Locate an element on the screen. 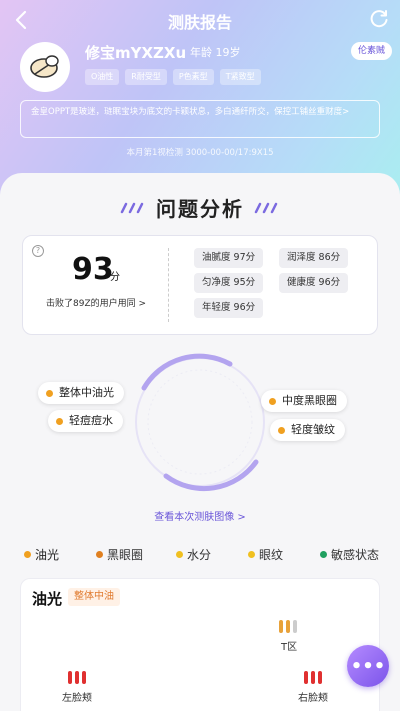 Image resolution: width=400 pixels, height=711 pixels. tab-label: 油光 is located at coordinates (47, 555).